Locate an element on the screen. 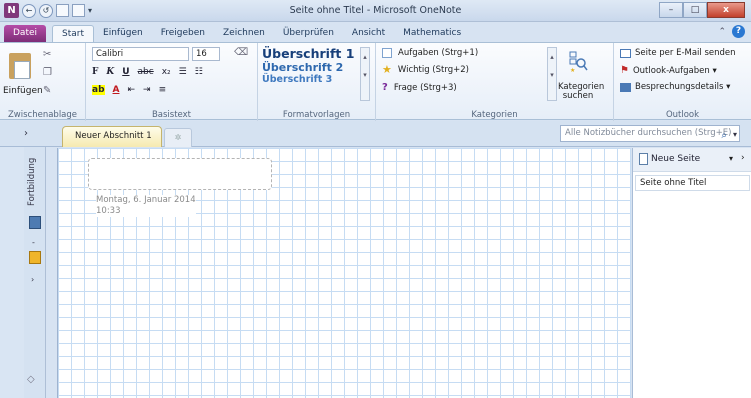  find-tags-icon: ★ is located at coordinates (578, 62).